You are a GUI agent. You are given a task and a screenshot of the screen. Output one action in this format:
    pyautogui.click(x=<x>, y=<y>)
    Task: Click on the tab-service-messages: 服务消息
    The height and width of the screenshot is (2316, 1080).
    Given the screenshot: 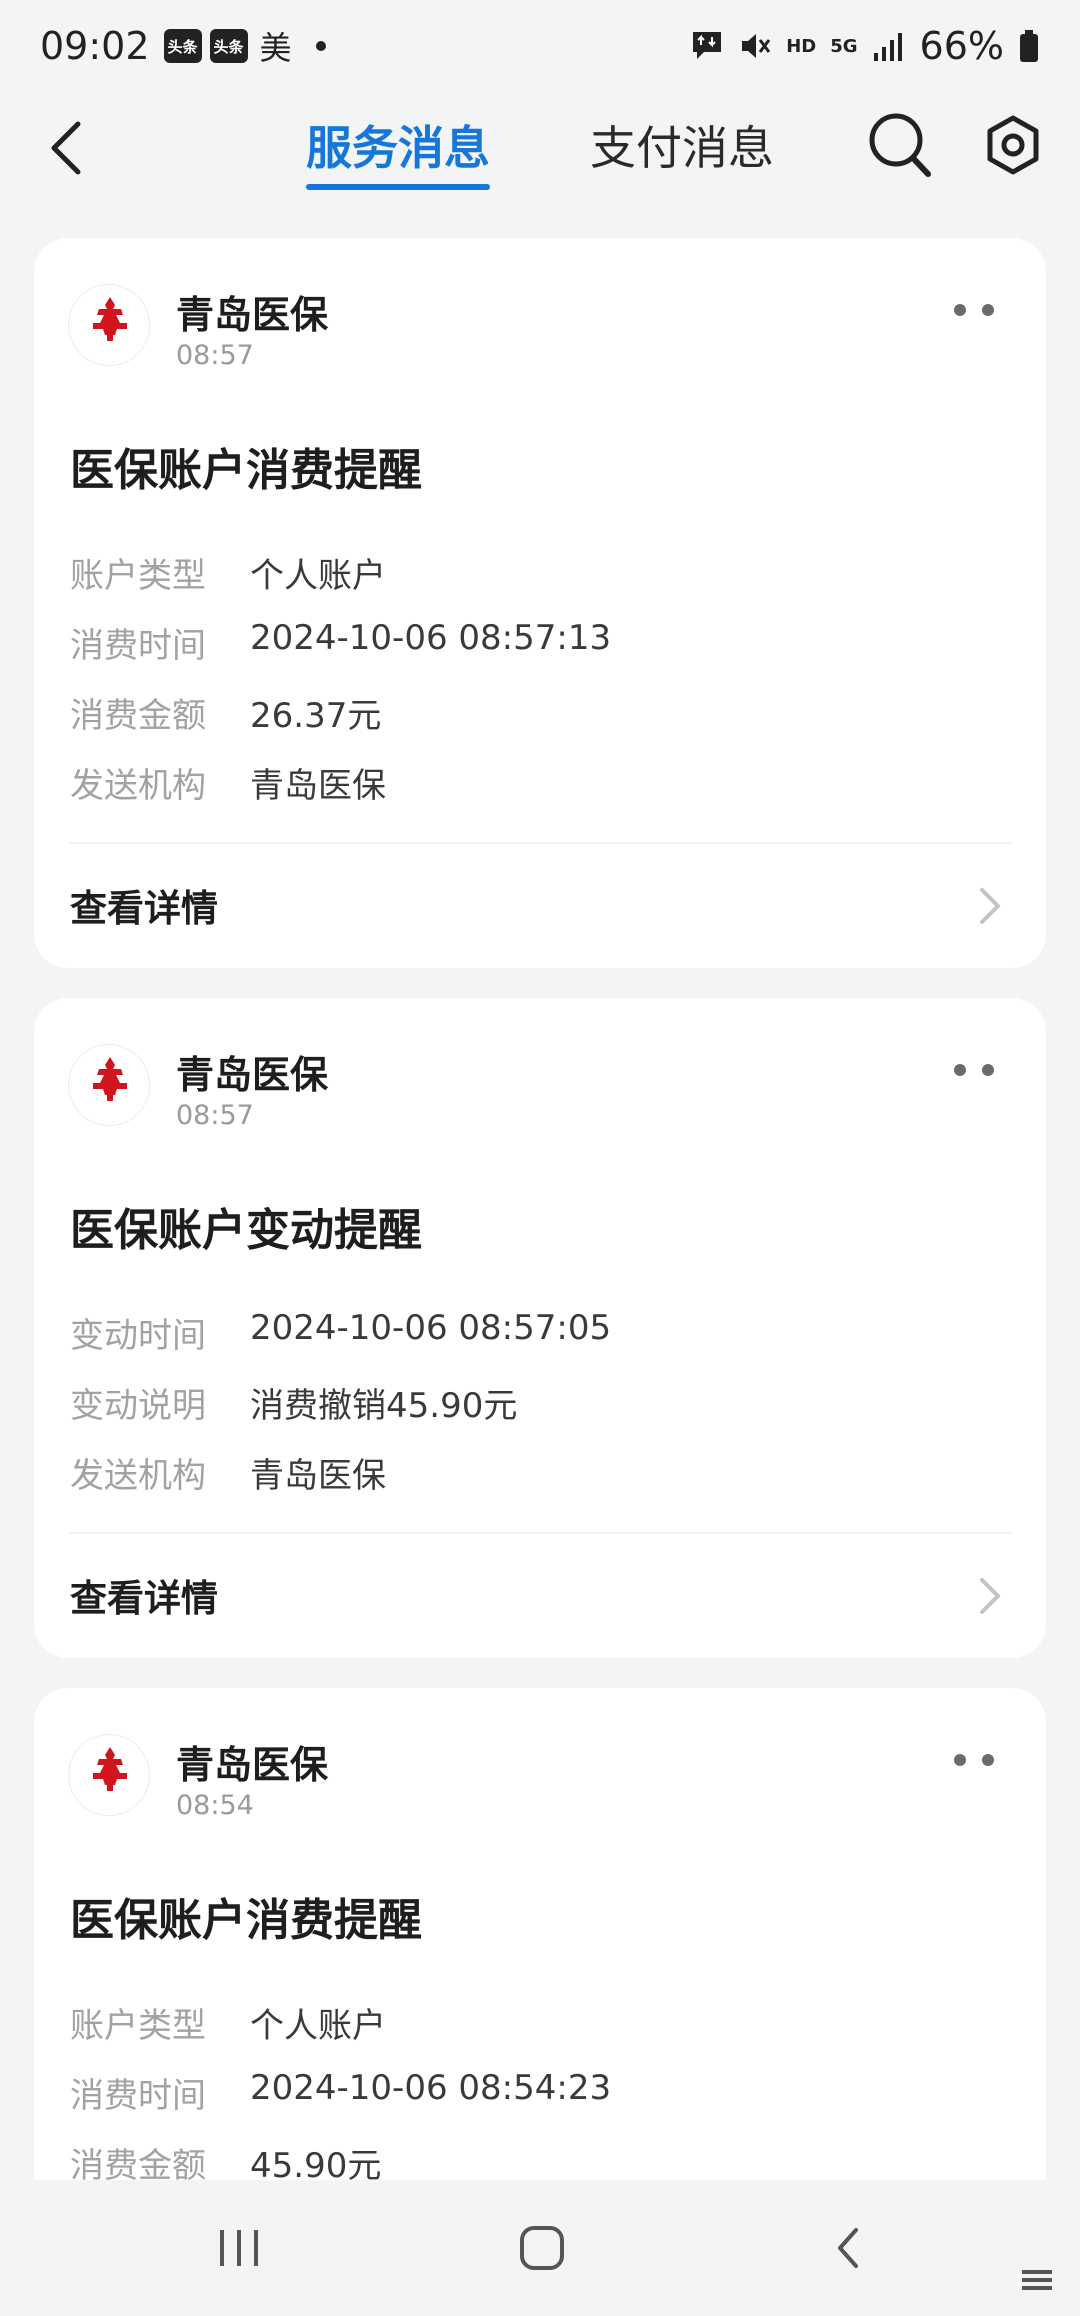 What is the action you would take?
    pyautogui.click(x=398, y=145)
    